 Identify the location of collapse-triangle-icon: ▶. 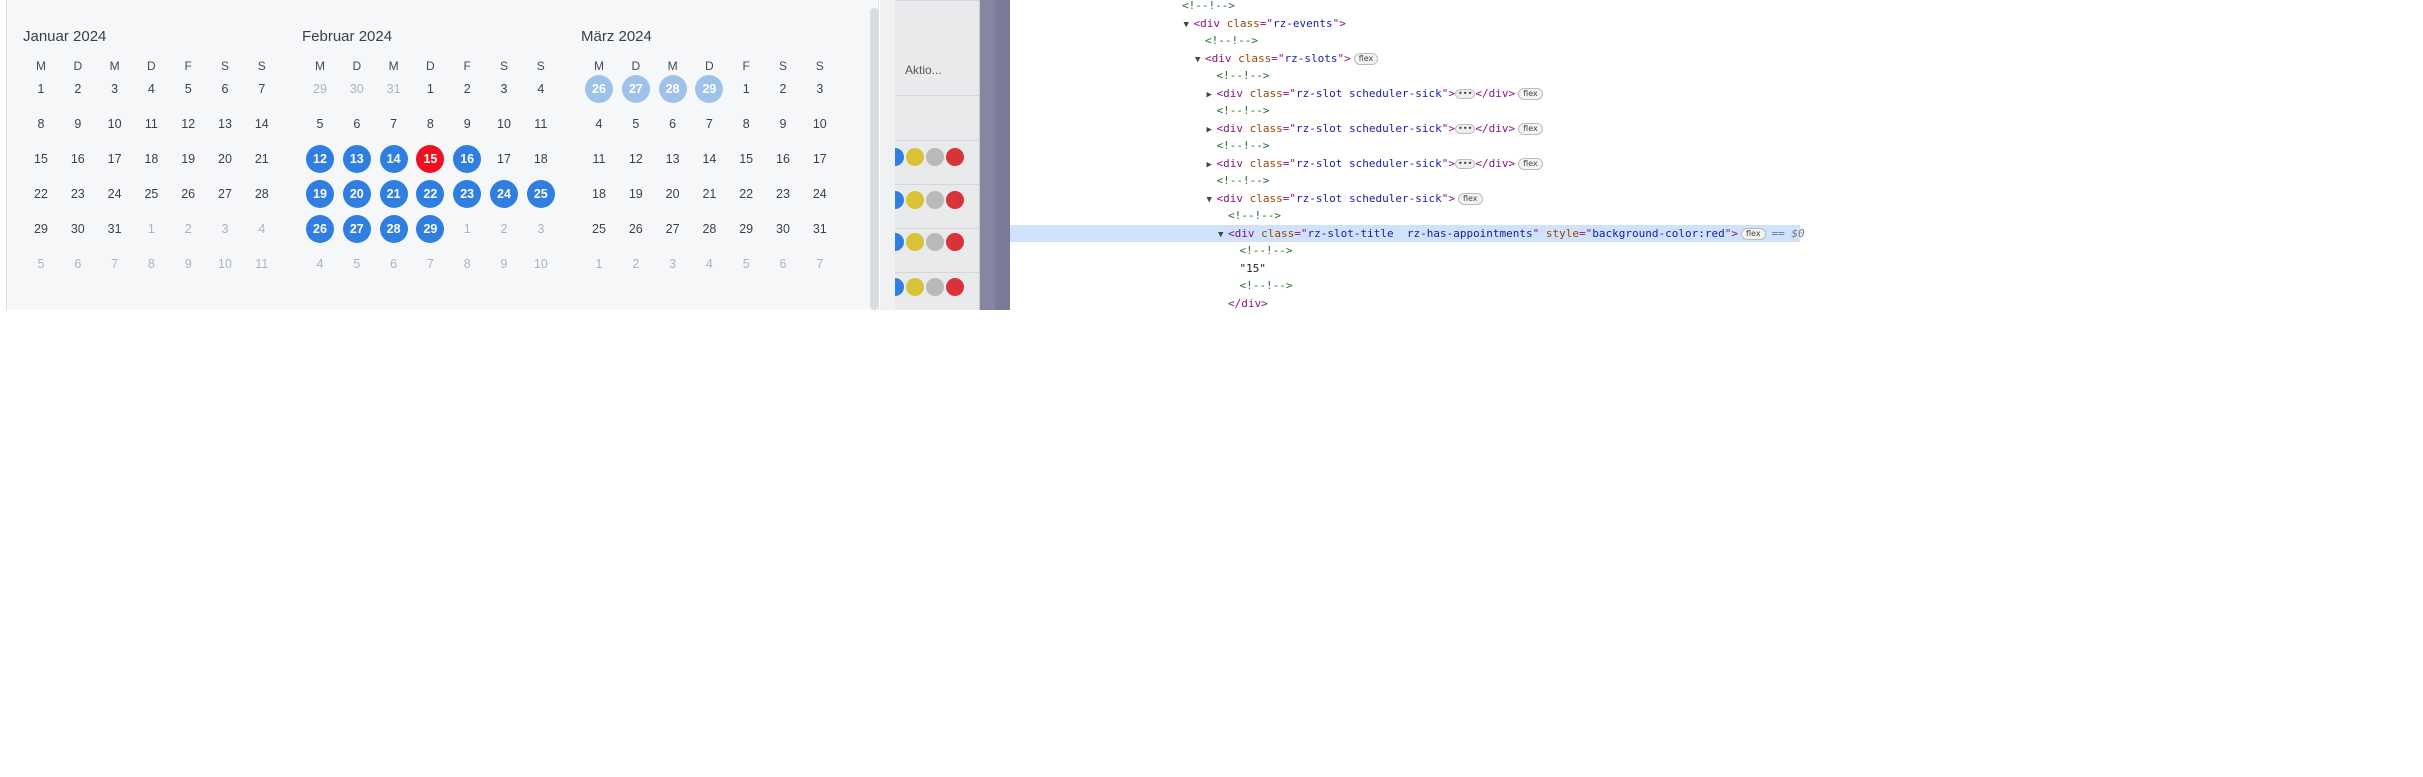
(1212, 95).